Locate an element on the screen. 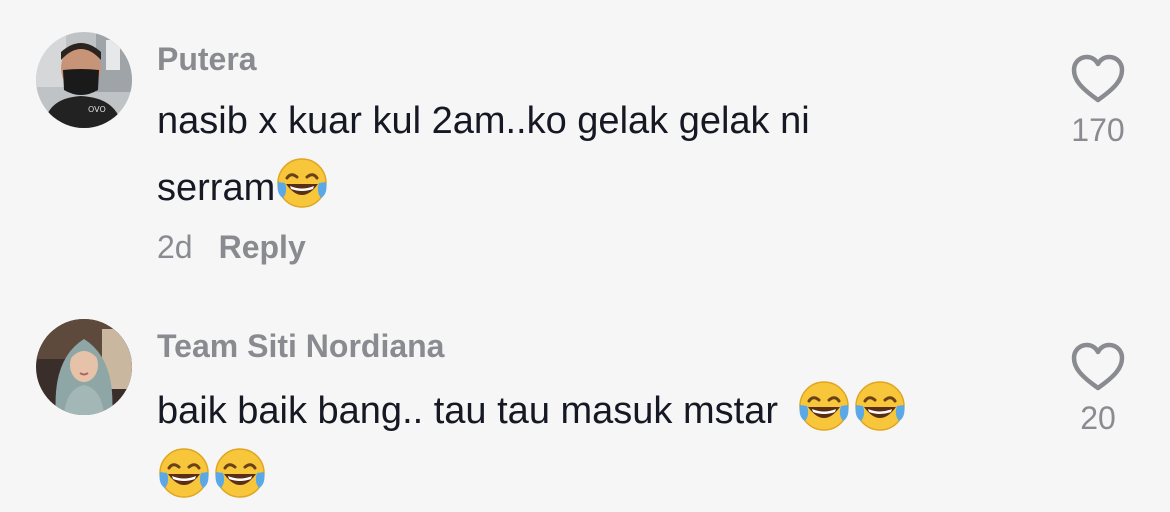 The width and height of the screenshot is (1170, 512). comment-author: Team Siti Nordiana is located at coordinates (300, 346).